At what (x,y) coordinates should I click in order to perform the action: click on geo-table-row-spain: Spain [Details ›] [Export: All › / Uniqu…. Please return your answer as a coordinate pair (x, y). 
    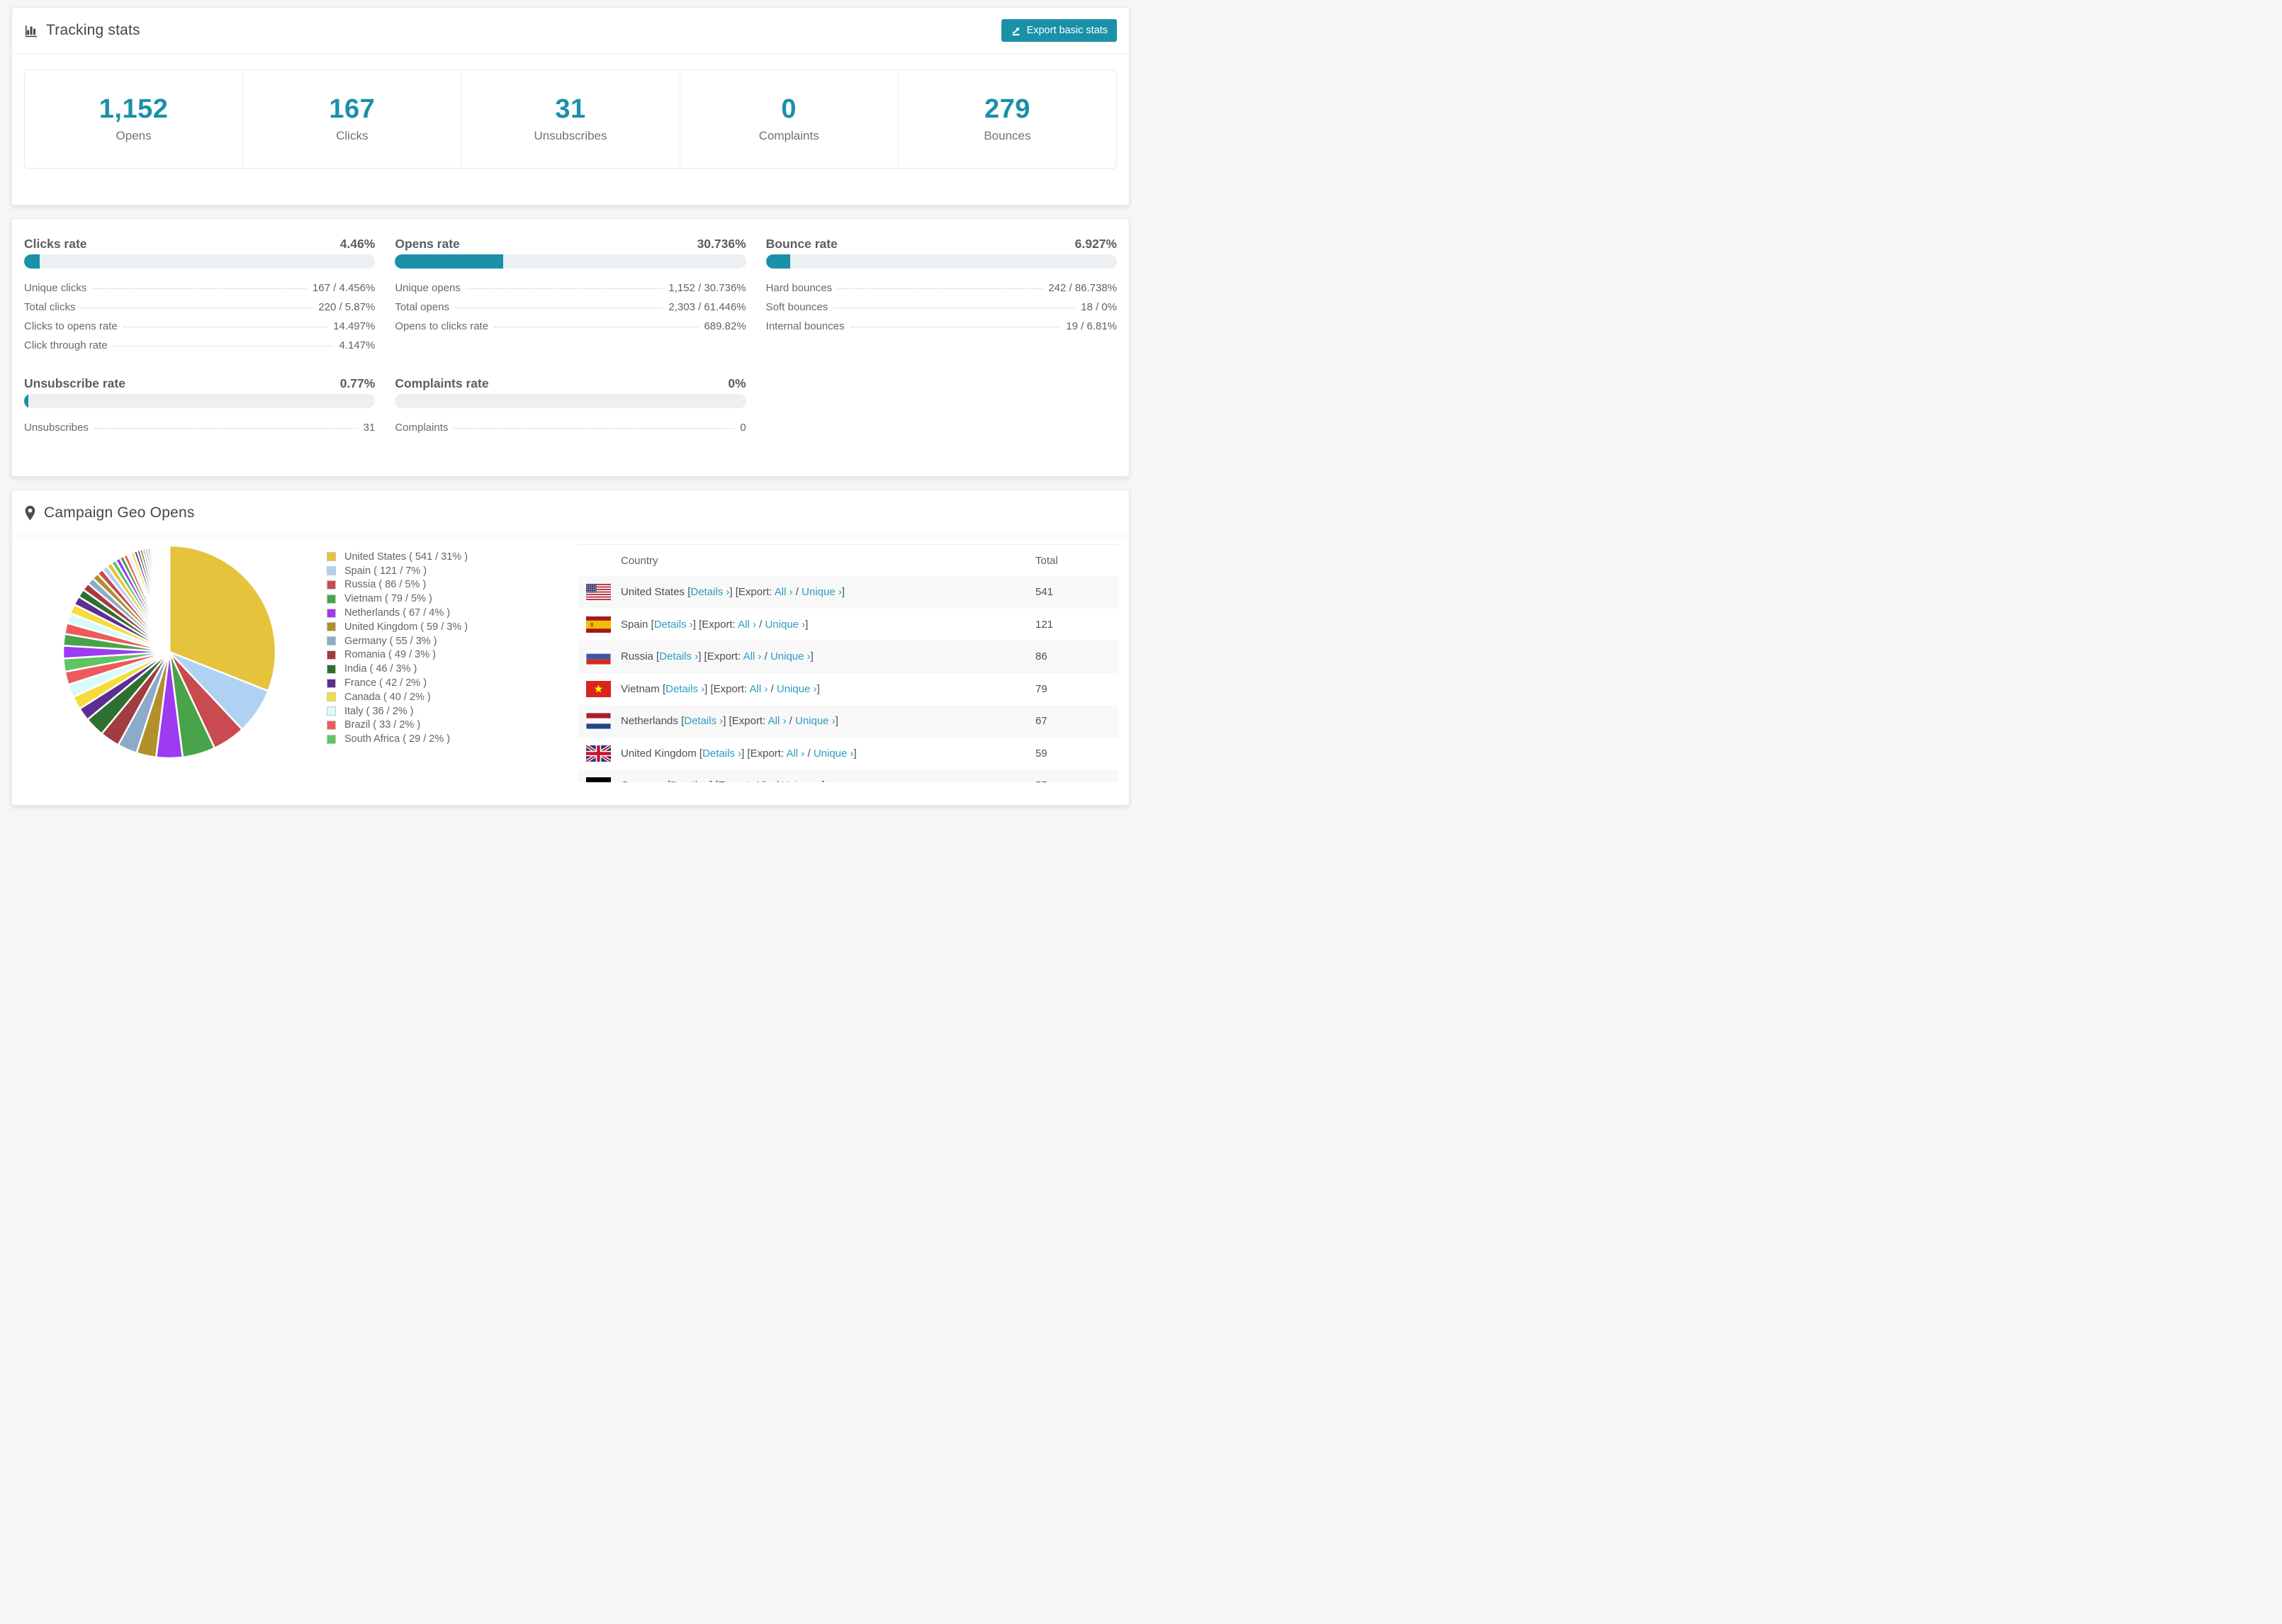
    Looking at the image, I should click on (848, 625).